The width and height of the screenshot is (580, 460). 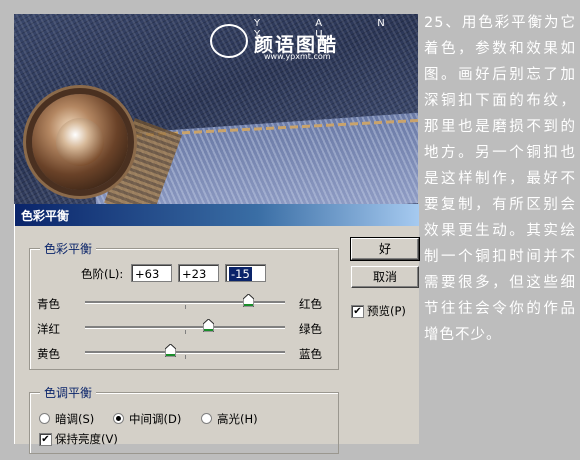 I want to click on yellow-blue-slider-thumb, so click(x=170, y=350).